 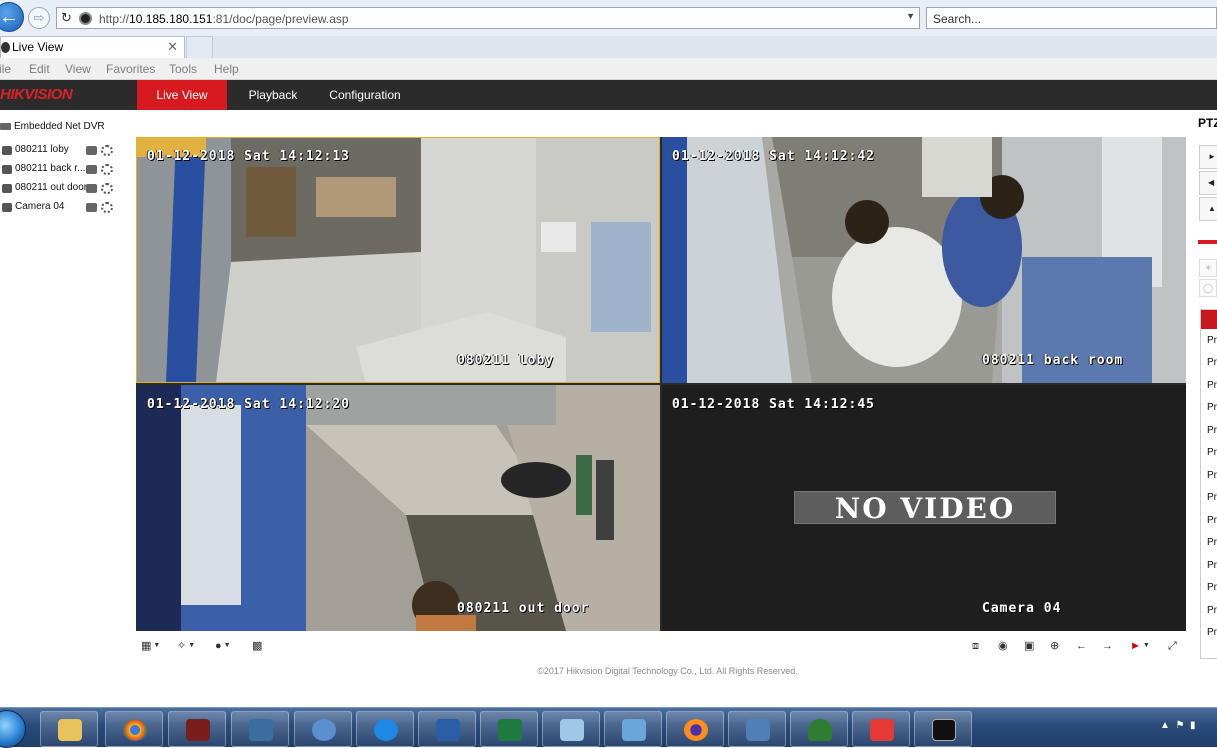 I want to click on ptz-up-left-button: ►, so click(x=1208, y=157).